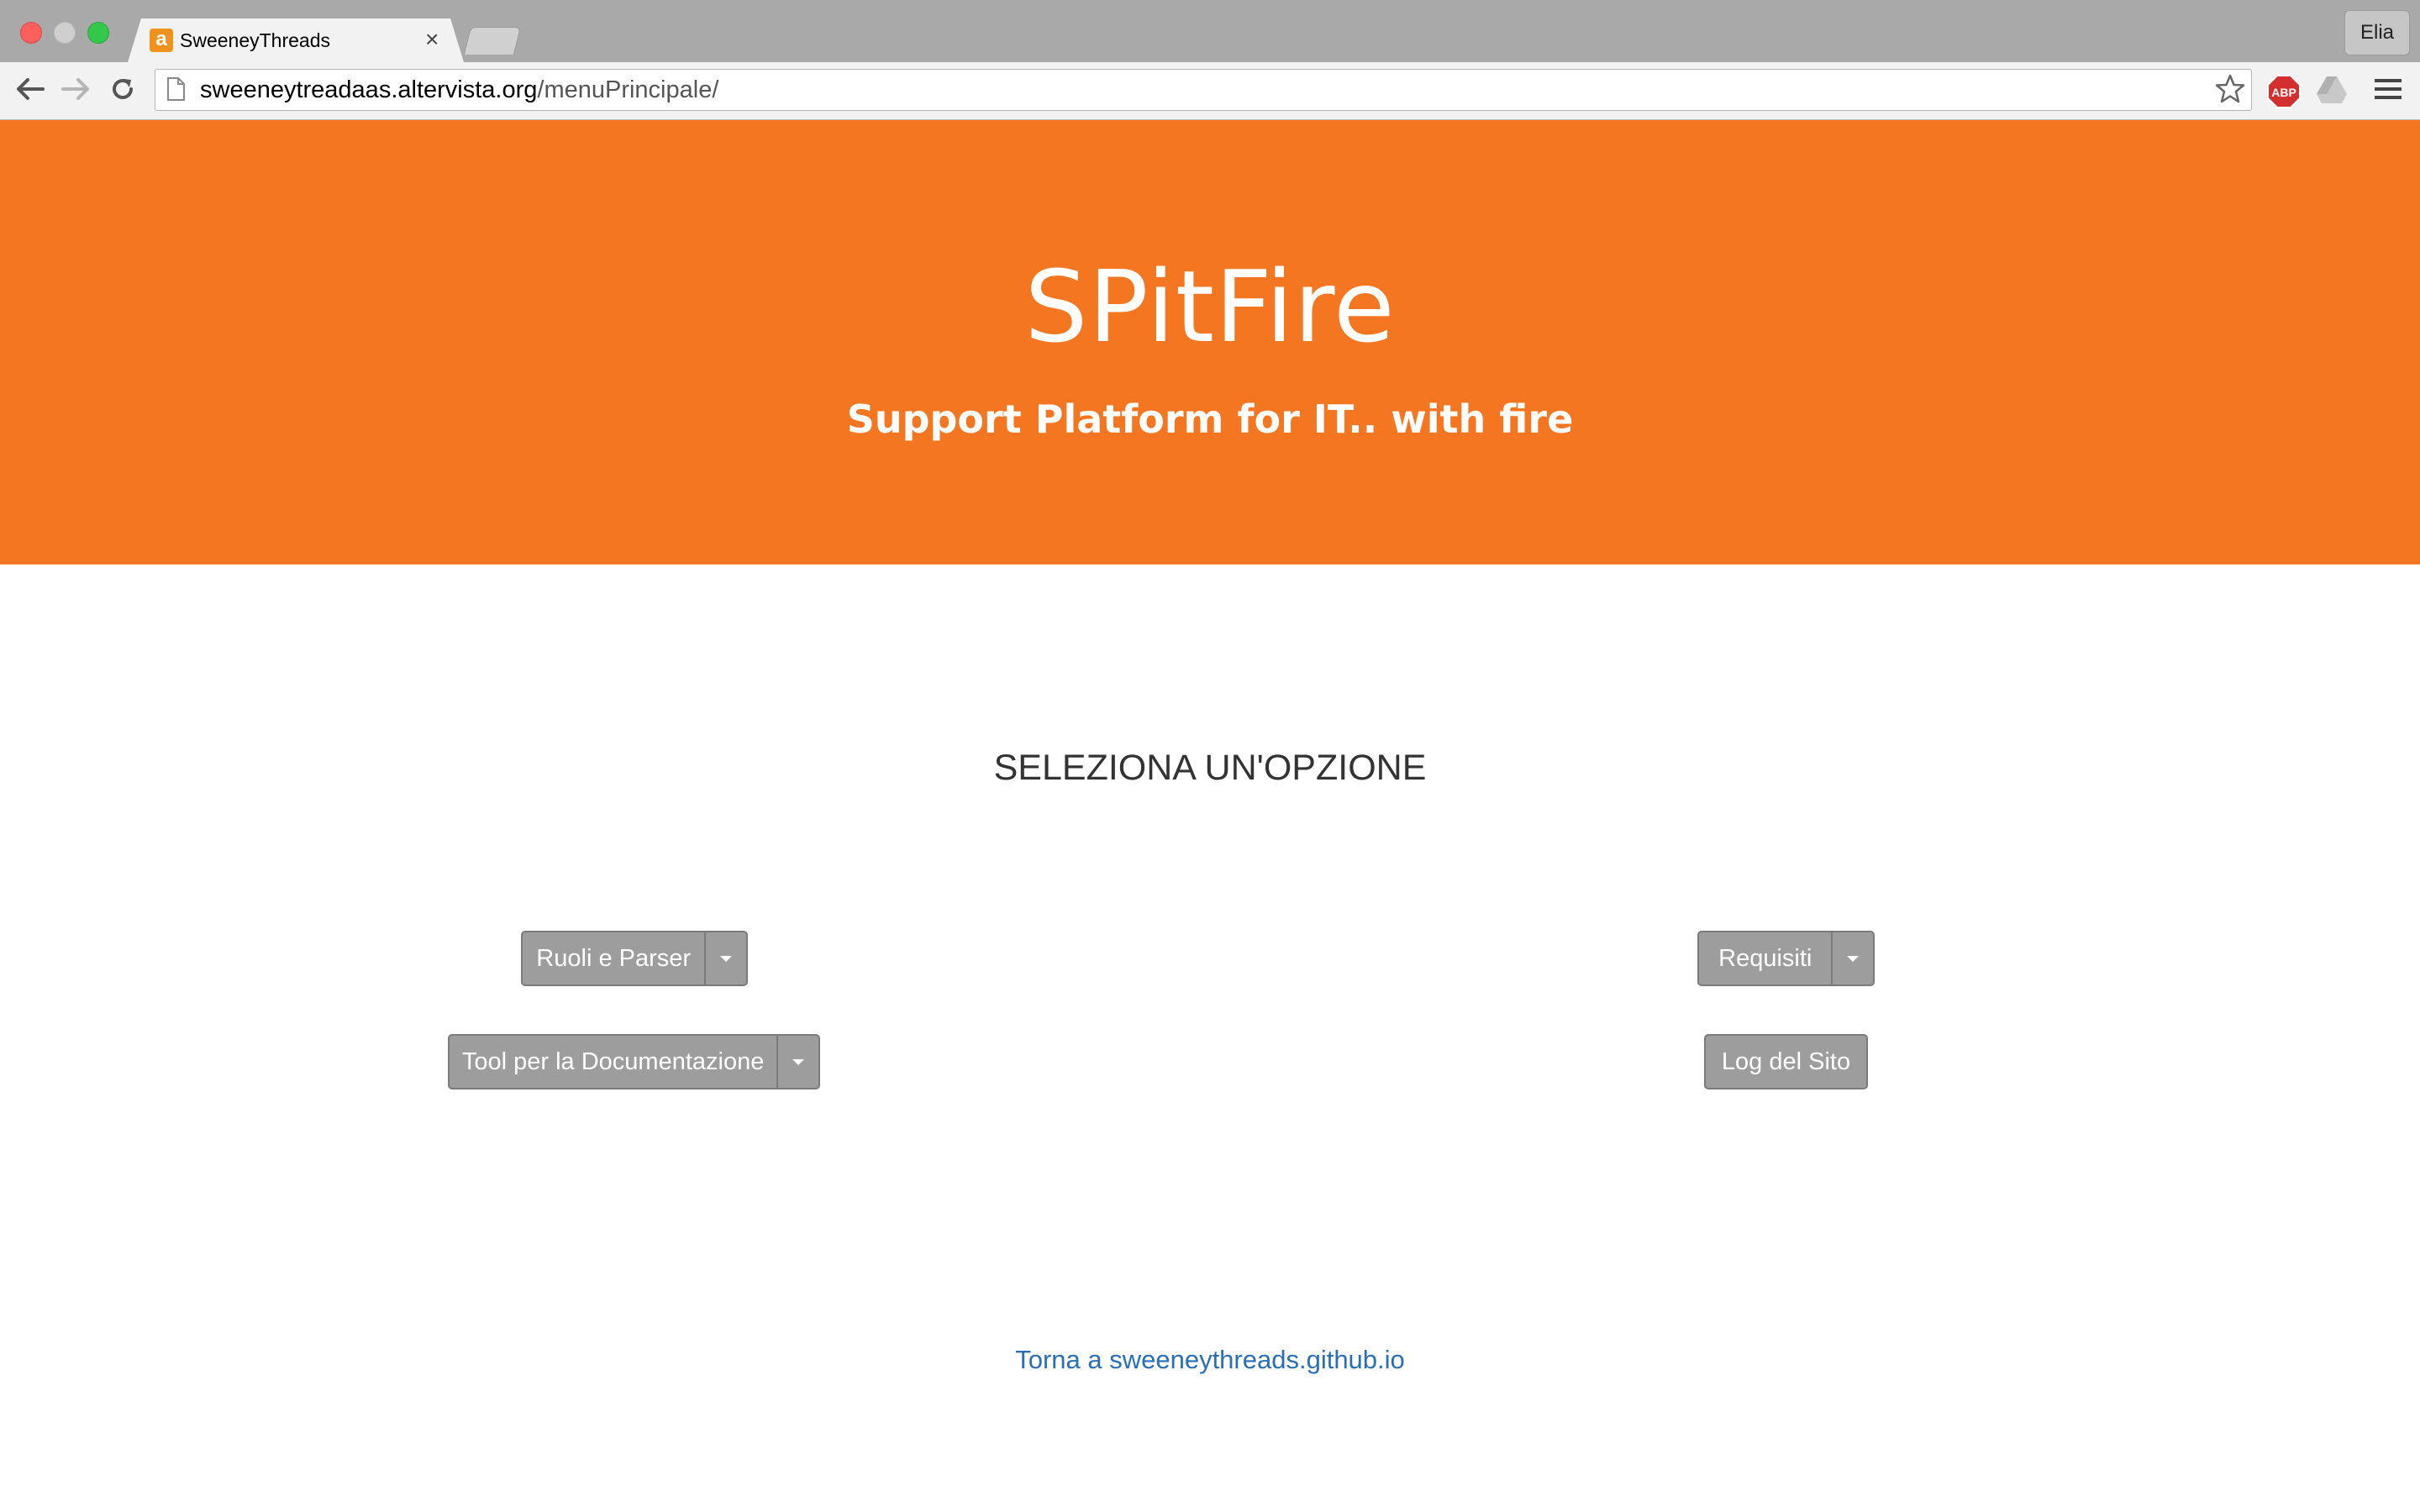 The width and height of the screenshot is (2420, 1512). I want to click on ruoli-parser-button: Ruoli e Parser, so click(613, 958).